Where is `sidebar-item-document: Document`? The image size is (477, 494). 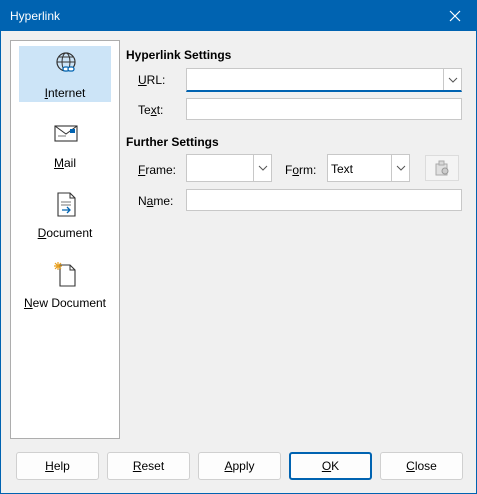 sidebar-item-document: Document is located at coordinates (65, 214).